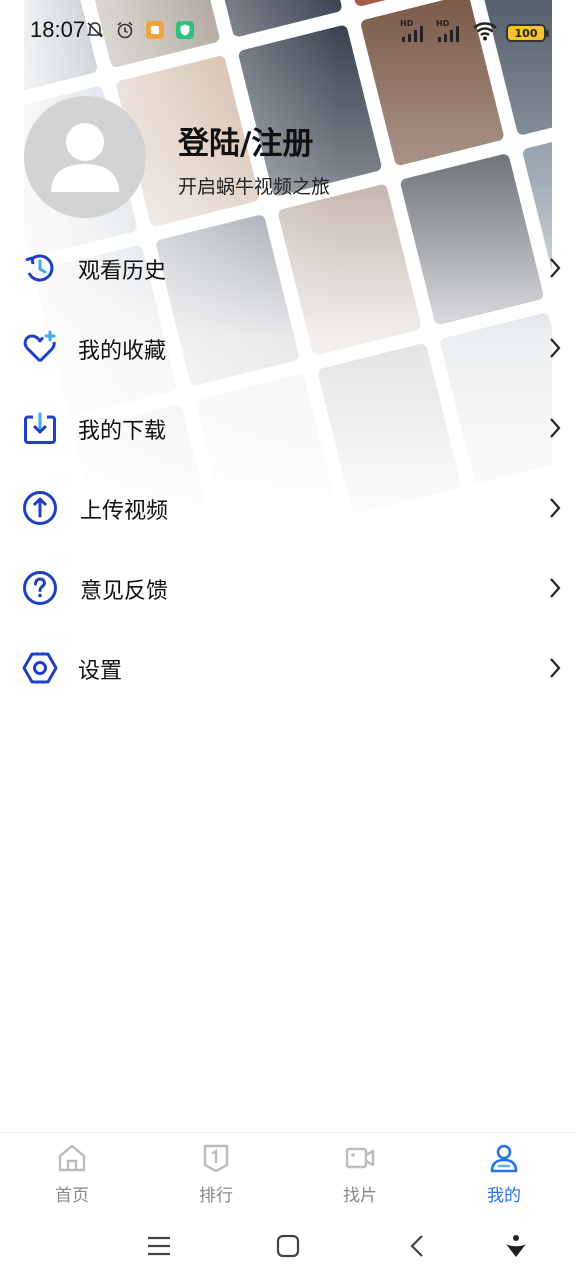 This screenshot has width=576, height=1280. What do you see at coordinates (216, 1158) in the screenshot?
I see `ranking-icon` at bounding box center [216, 1158].